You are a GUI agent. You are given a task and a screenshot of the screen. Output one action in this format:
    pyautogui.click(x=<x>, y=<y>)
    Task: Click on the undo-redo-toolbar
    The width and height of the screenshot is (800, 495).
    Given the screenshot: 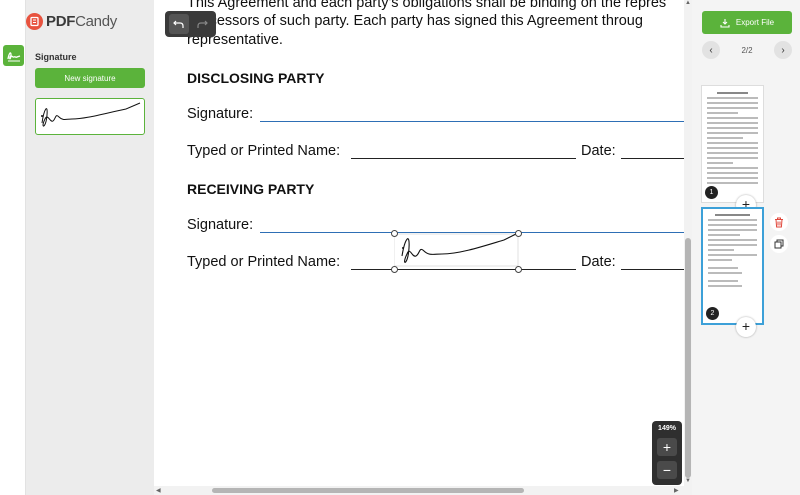 What is the action you would take?
    pyautogui.click(x=190, y=24)
    